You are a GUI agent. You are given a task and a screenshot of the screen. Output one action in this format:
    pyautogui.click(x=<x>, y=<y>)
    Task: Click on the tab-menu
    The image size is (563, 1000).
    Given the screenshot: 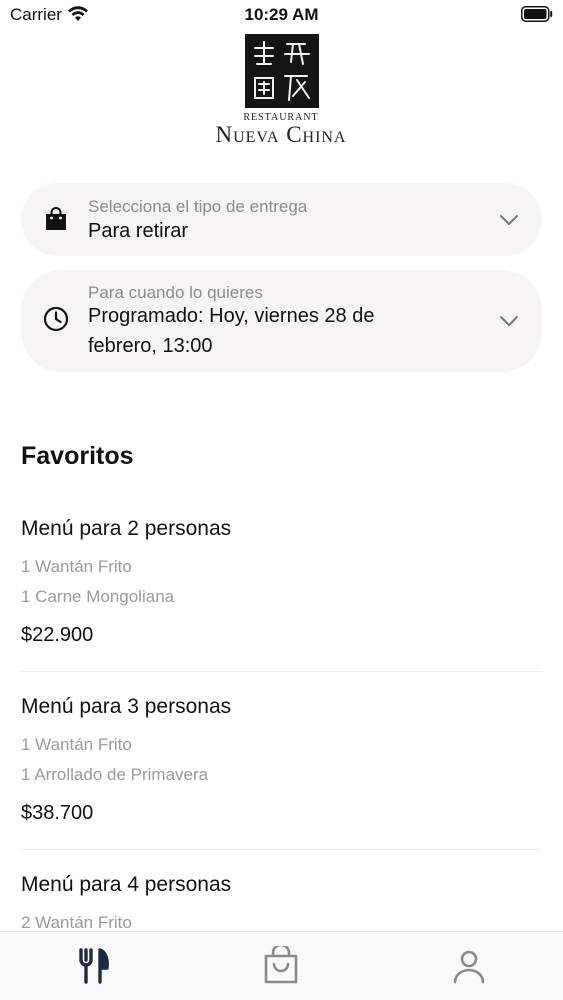 What is the action you would take?
    pyautogui.click(x=94, y=966)
    